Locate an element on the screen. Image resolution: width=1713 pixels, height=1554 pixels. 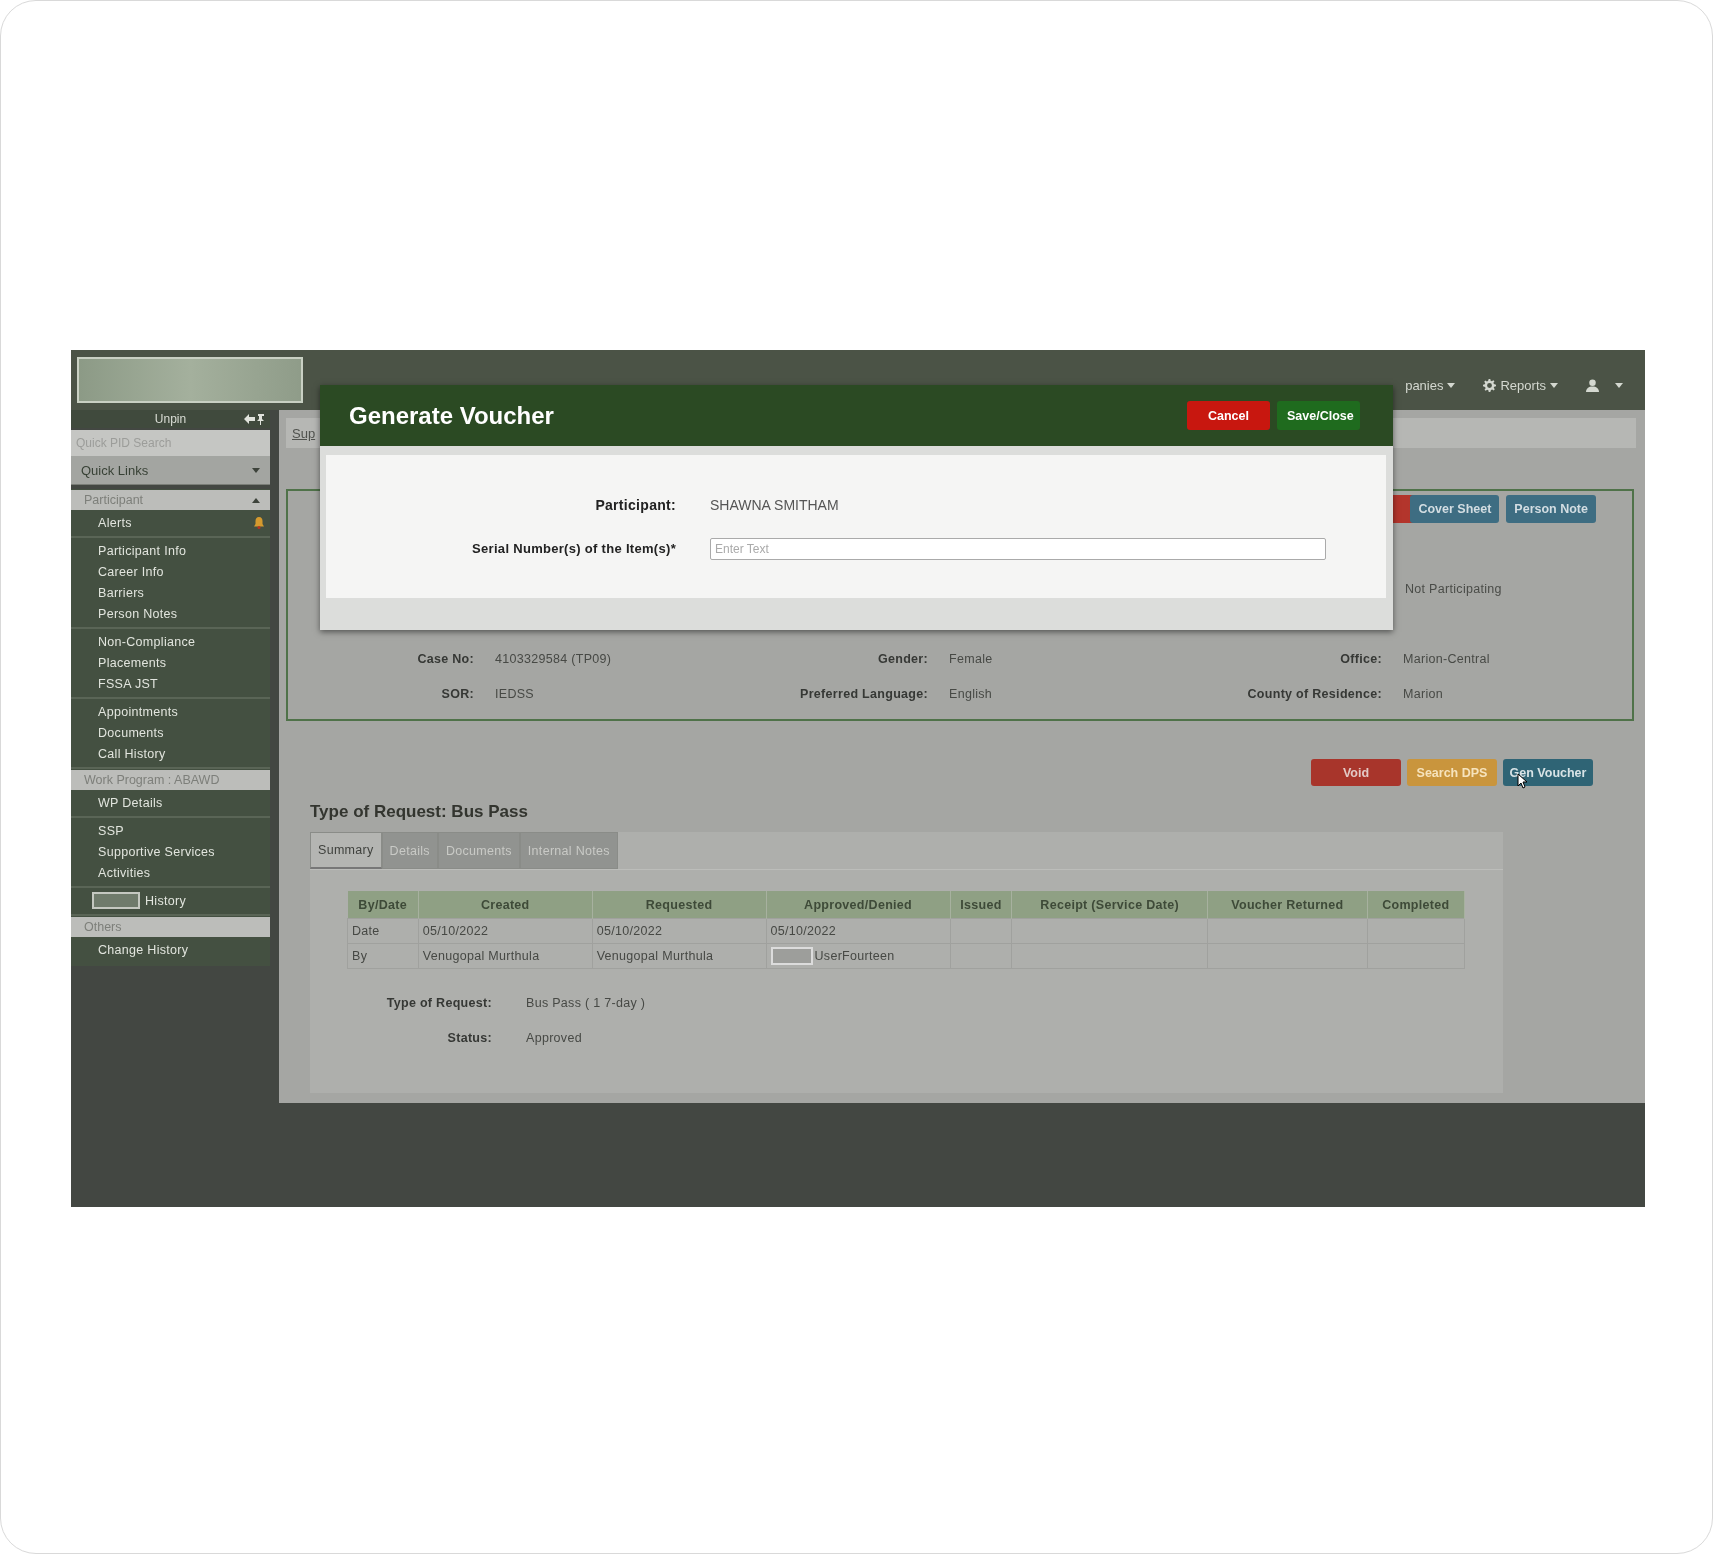
sidebar-link: Career Info is located at coordinates (181, 571).